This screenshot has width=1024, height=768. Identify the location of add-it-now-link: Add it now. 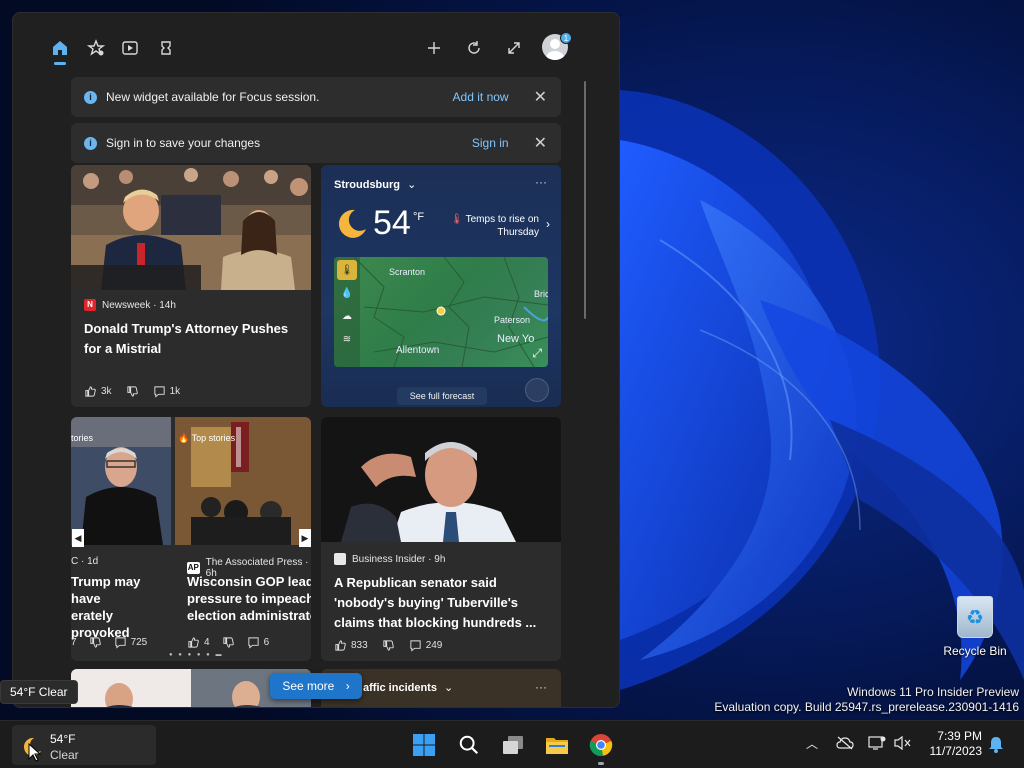
(481, 97).